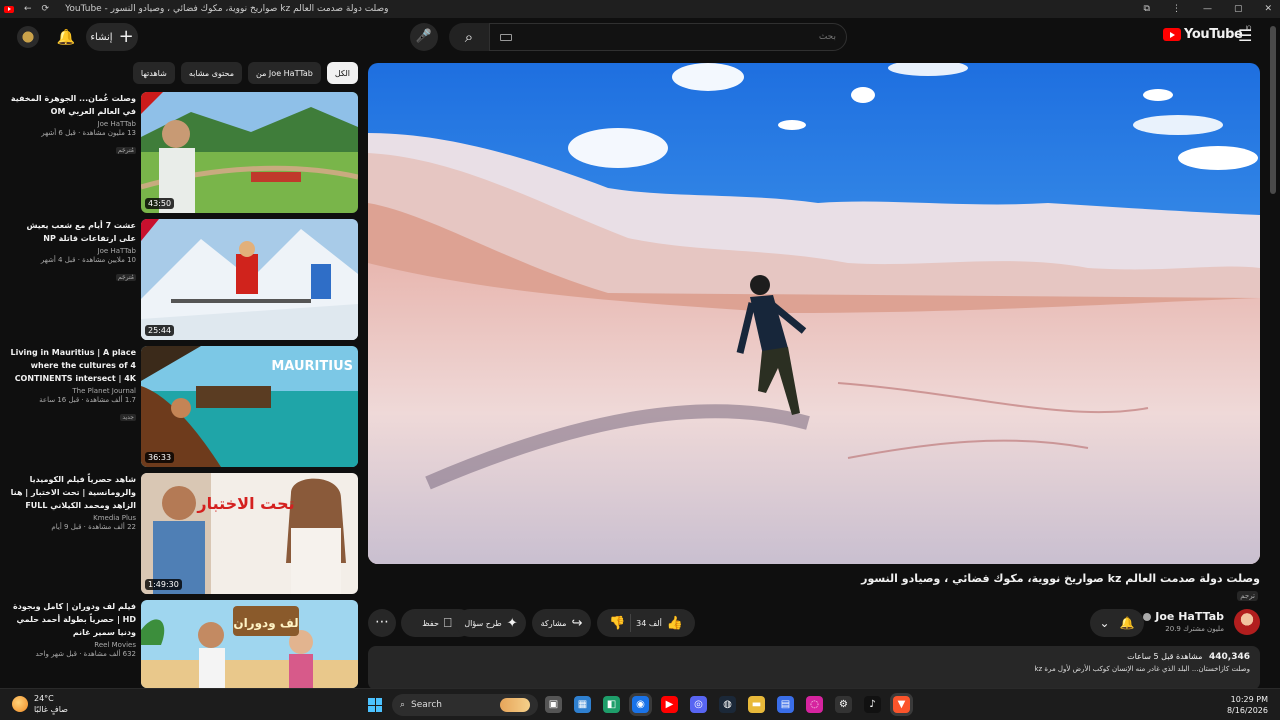 The height and width of the screenshot is (720, 1280). What do you see at coordinates (617, 623) in the screenshot?
I see `dislike-icon: 👎` at bounding box center [617, 623].